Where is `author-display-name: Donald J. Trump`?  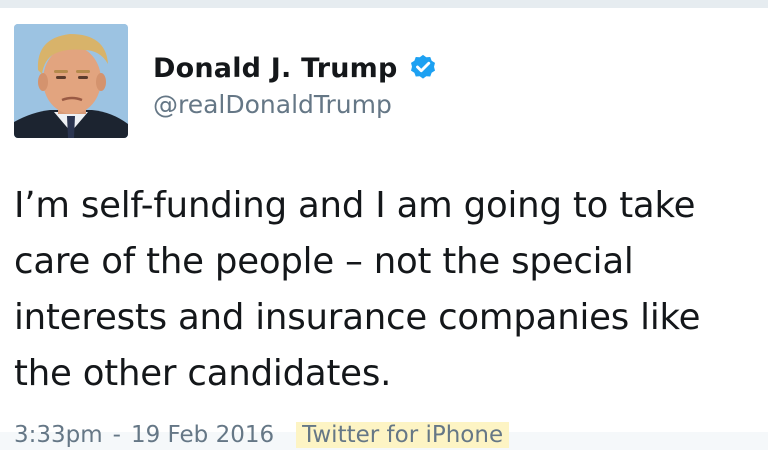 author-display-name: Donald J. Trump is located at coordinates (275, 68).